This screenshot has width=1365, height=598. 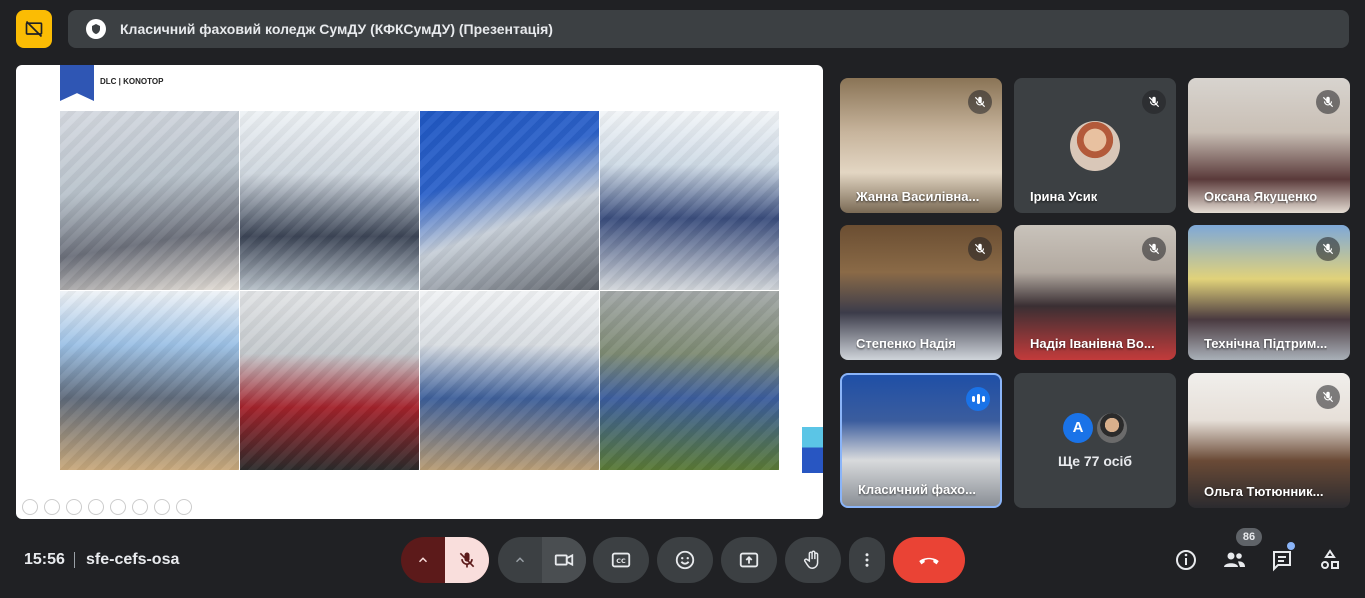 I want to click on microphone-control, so click(x=445, y=560).